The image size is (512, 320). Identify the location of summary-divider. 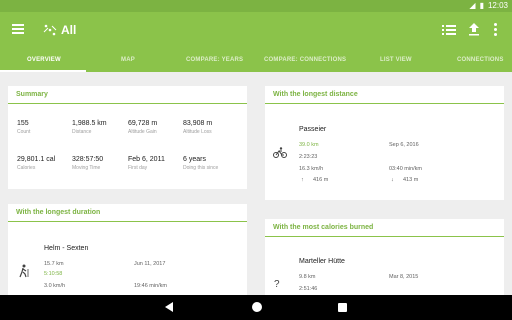
(127, 103).